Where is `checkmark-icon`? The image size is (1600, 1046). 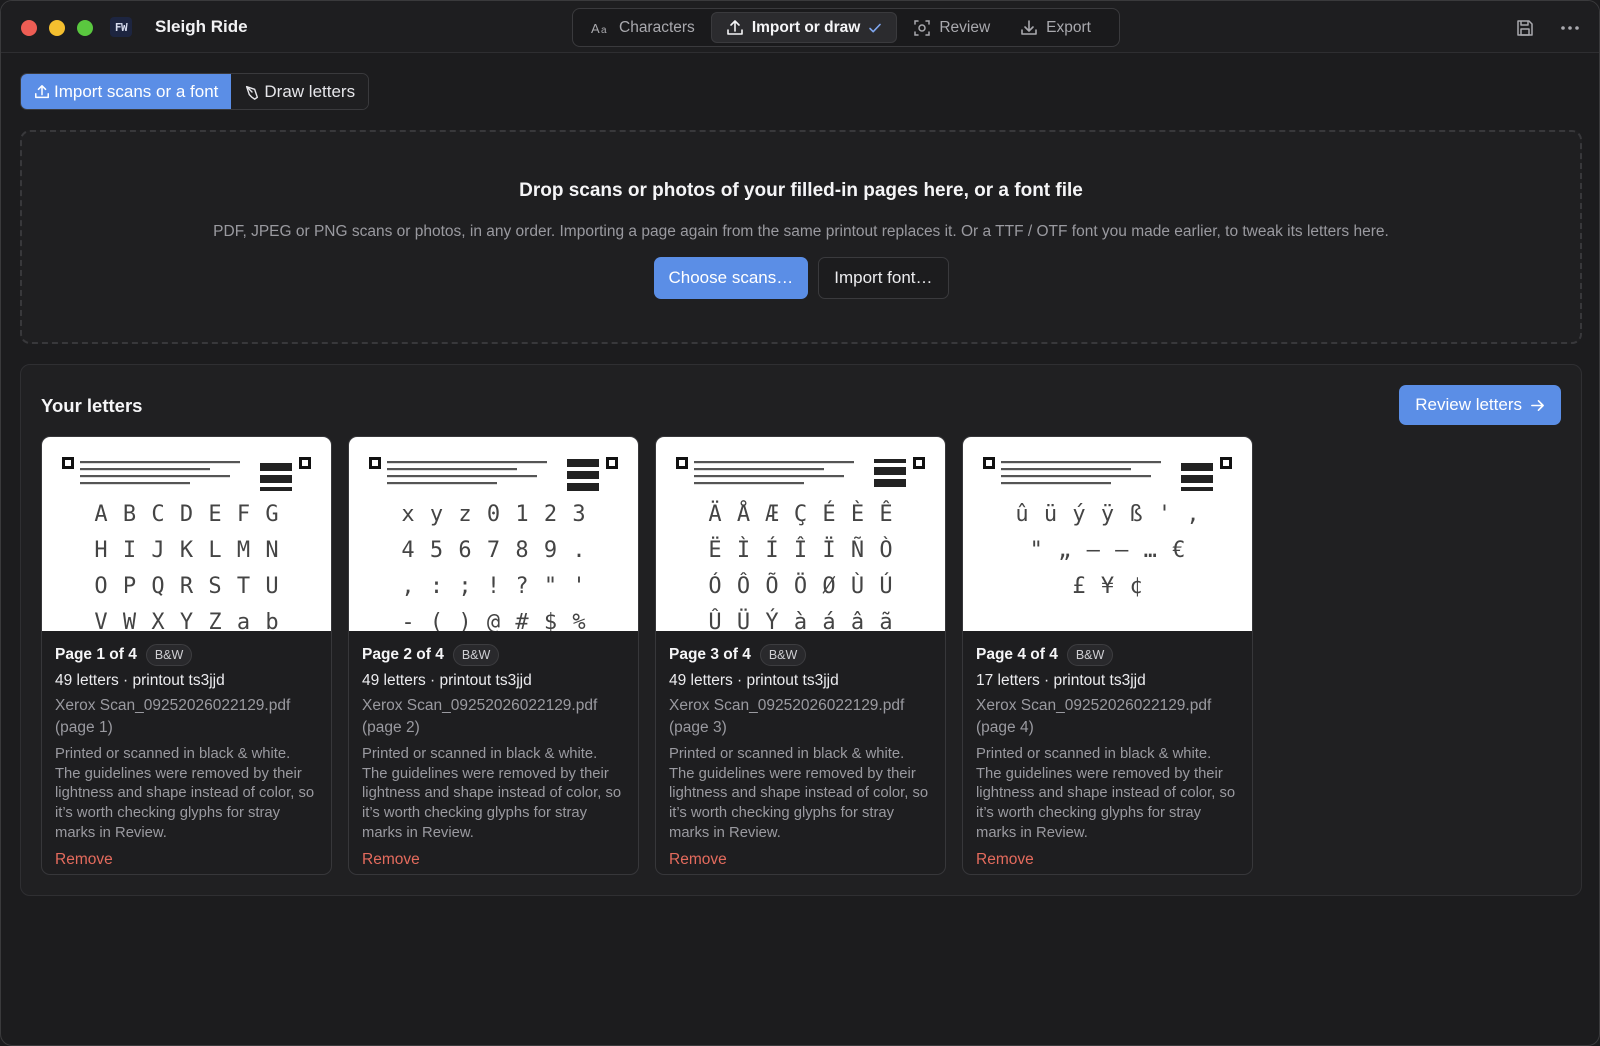 checkmark-icon is located at coordinates (875, 27).